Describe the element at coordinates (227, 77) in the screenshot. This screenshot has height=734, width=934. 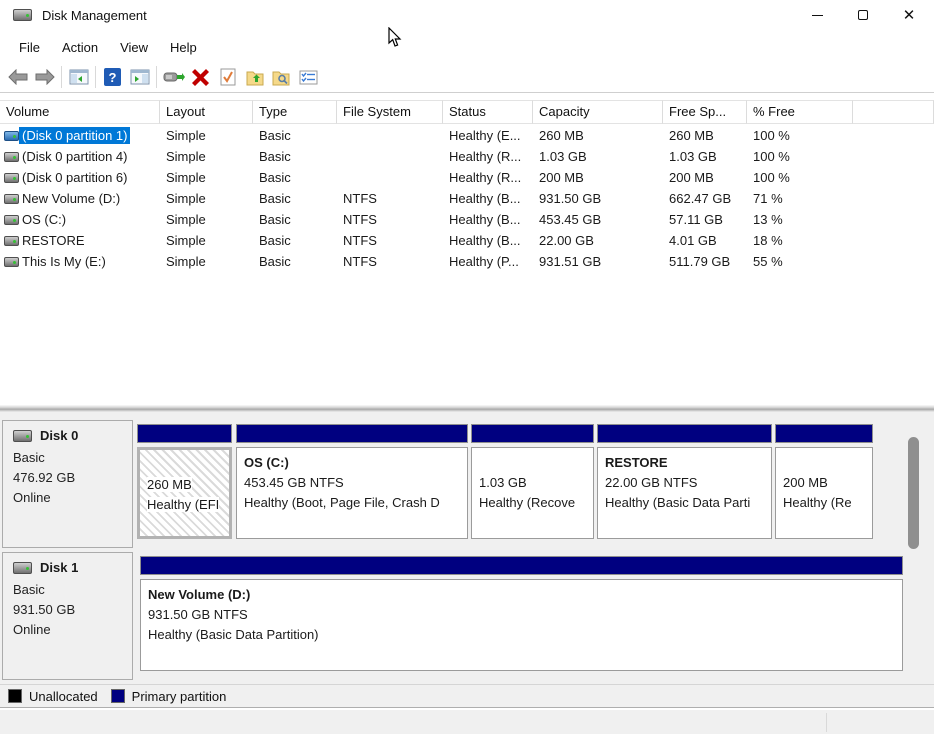
I see `mark-partition-button` at that location.